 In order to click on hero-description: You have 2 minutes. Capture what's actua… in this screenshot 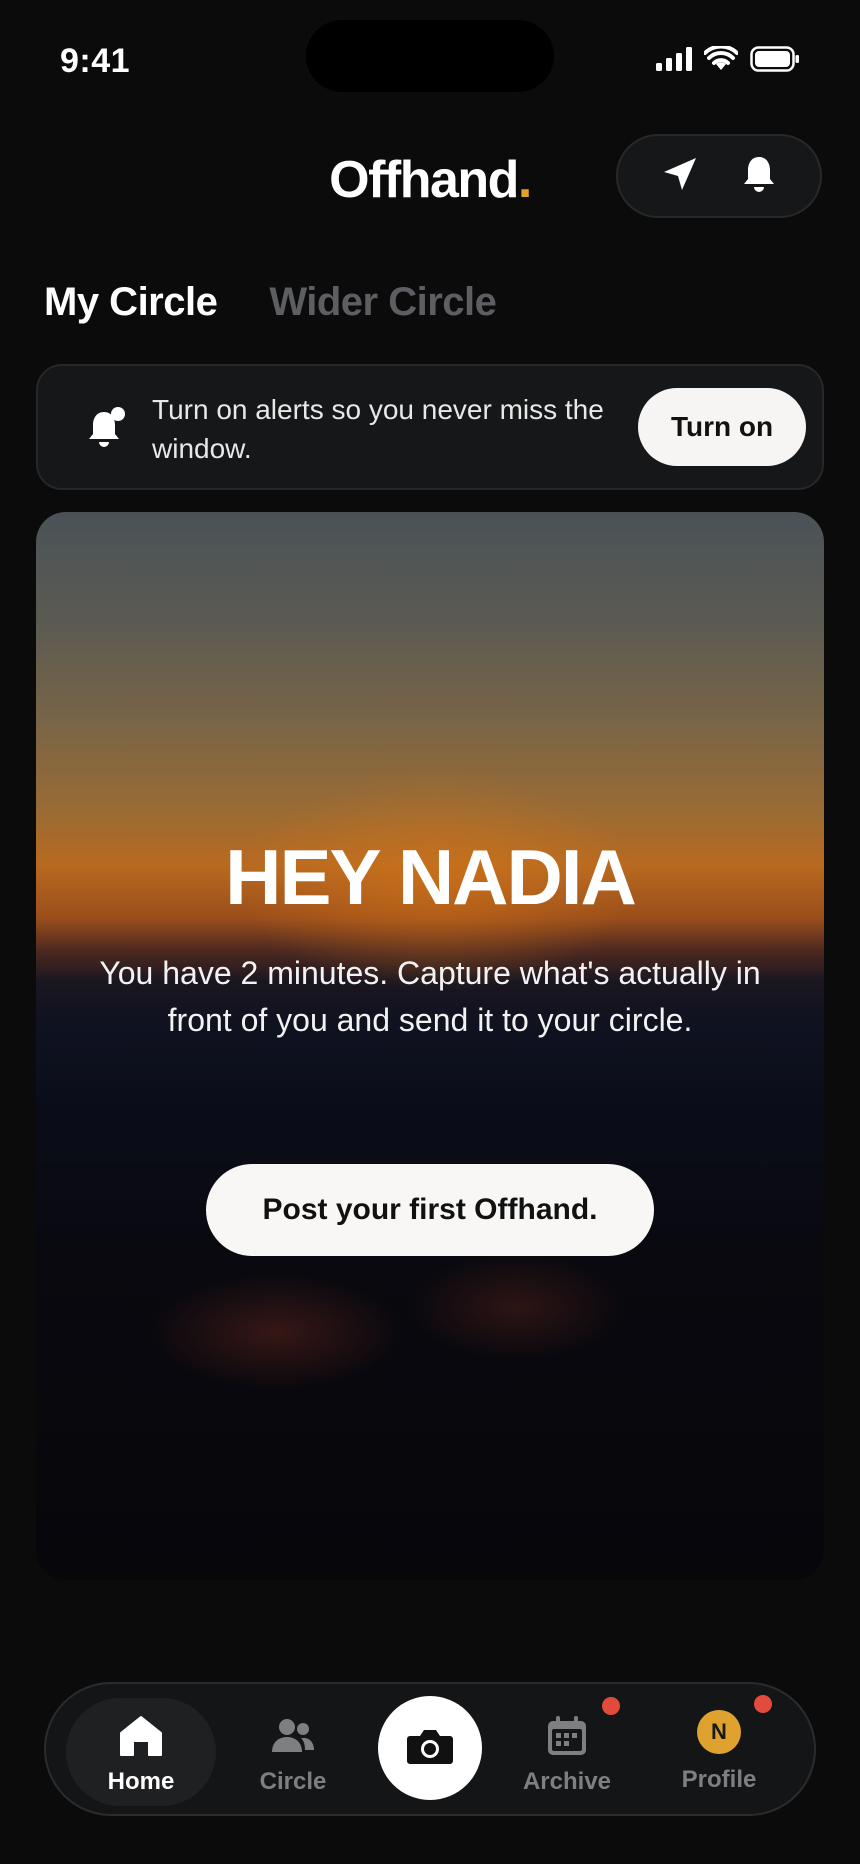, I will do `click(430, 996)`.